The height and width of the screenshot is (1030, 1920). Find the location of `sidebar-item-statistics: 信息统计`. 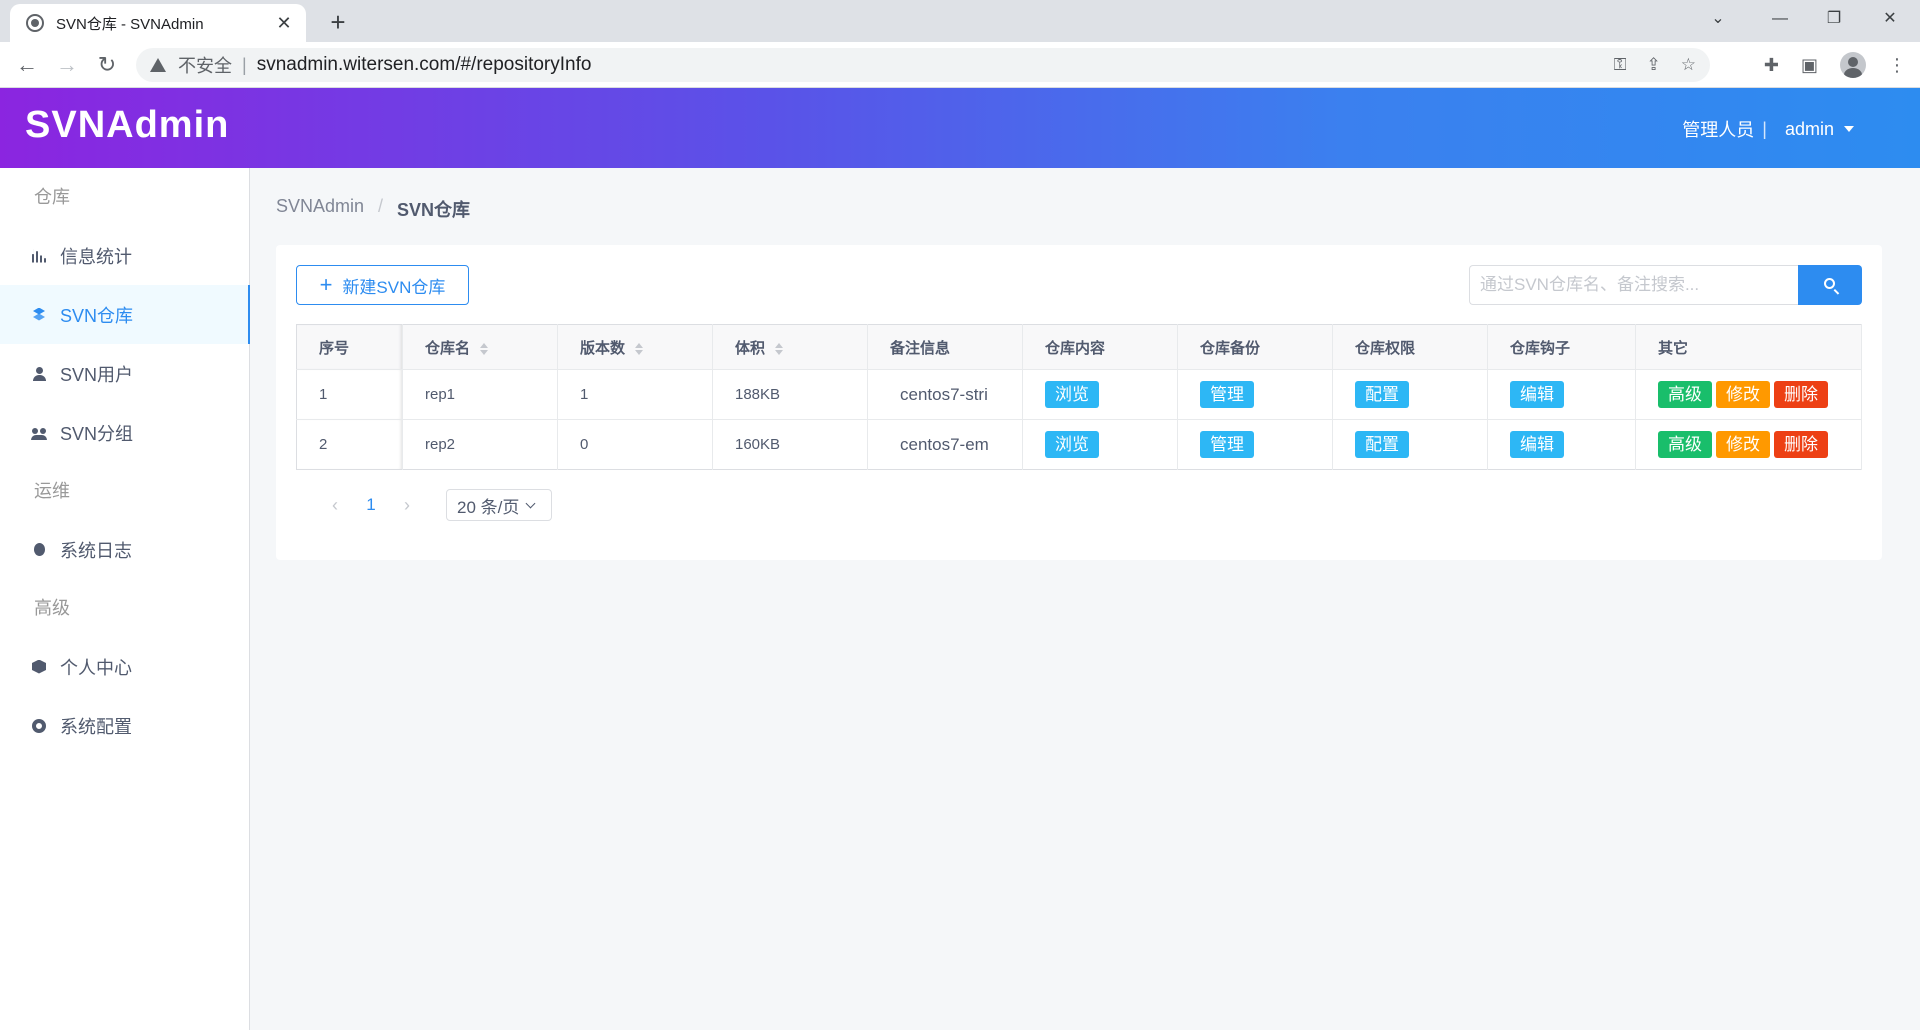

sidebar-item-statistics: 信息统计 is located at coordinates (124, 255).